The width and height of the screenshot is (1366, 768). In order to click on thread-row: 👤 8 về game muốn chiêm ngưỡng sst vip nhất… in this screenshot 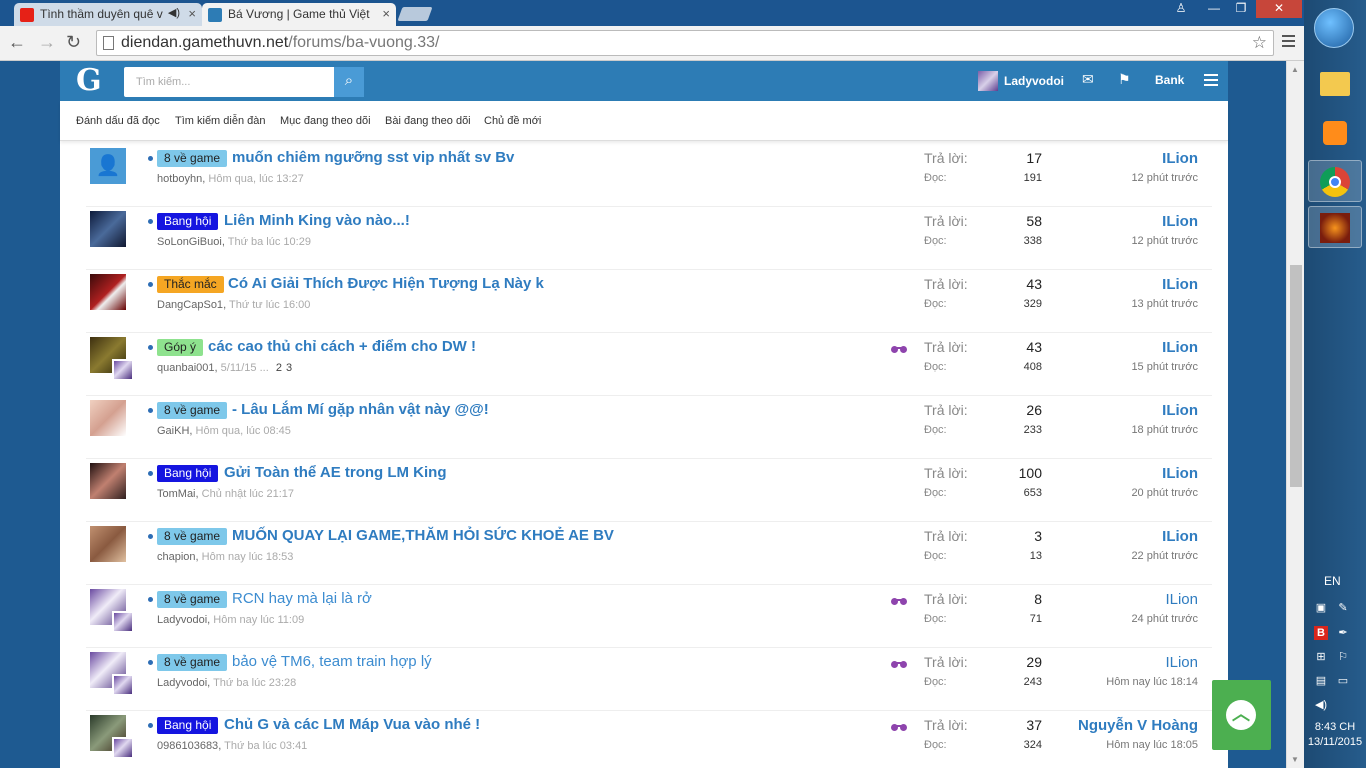, I will do `click(649, 175)`.